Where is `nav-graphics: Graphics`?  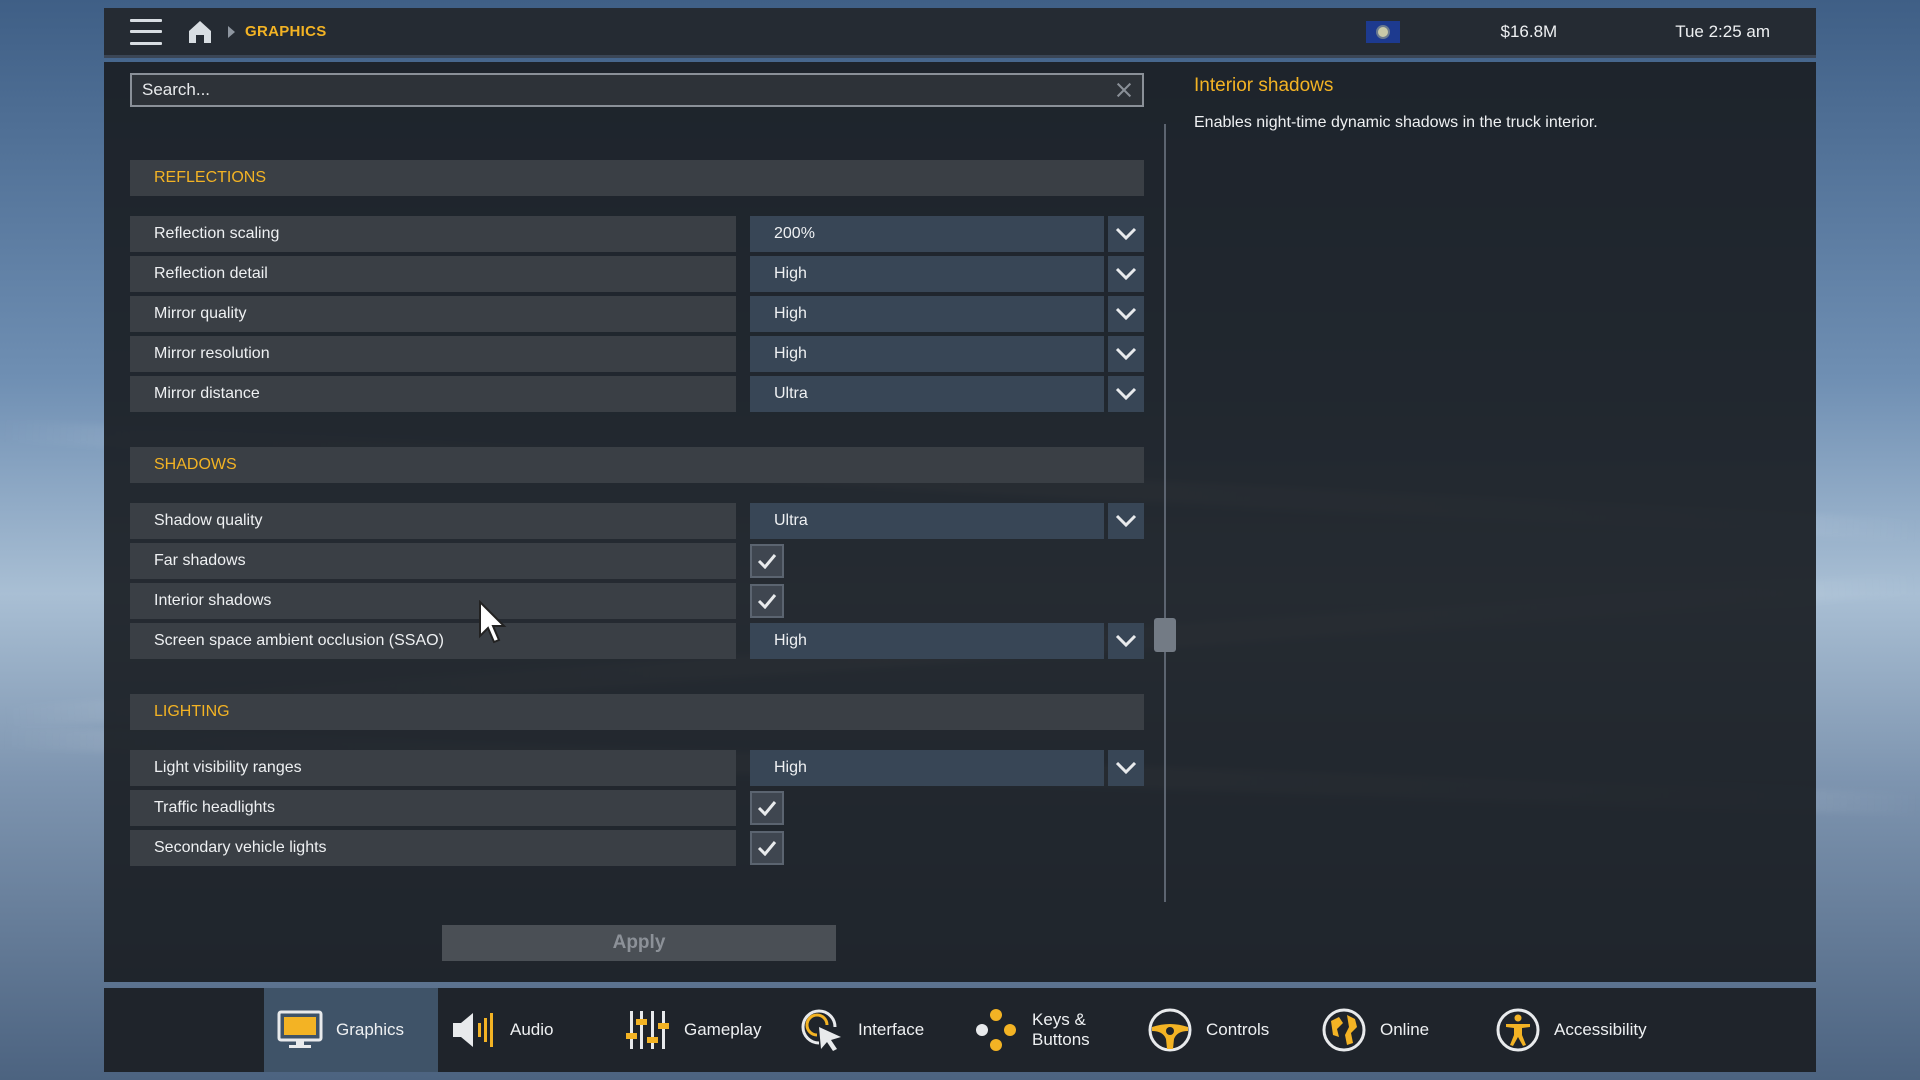
nav-graphics: Graphics is located at coordinates (351, 1030).